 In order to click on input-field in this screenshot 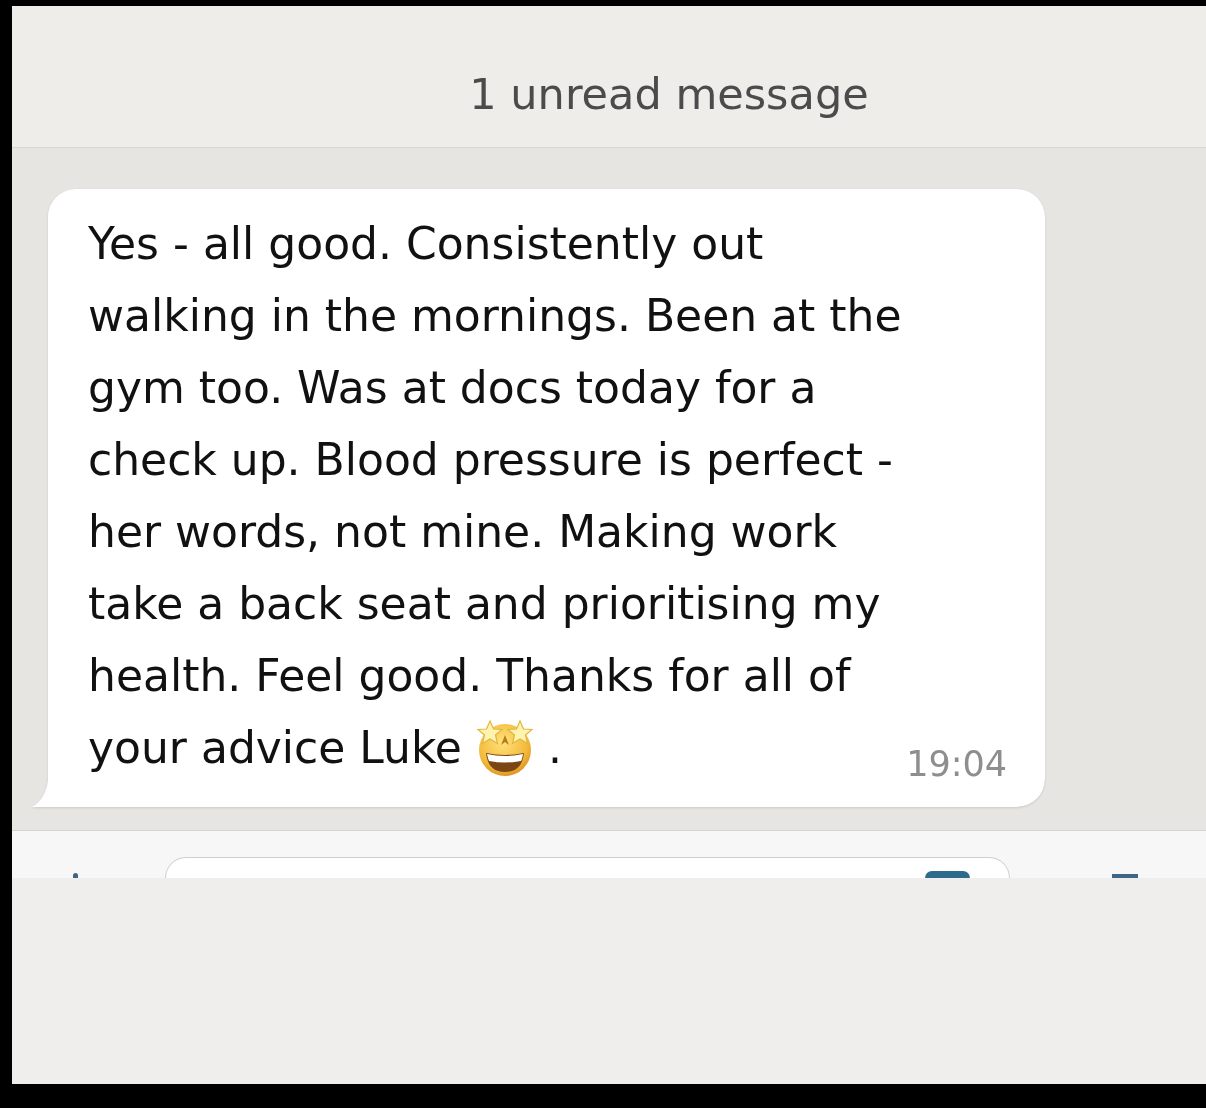, I will do `click(587, 867)`.